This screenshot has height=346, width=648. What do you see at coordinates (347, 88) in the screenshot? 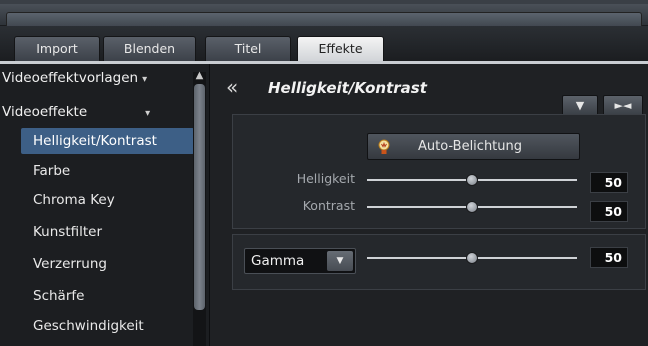
I see `effect-title: Helligkeit/Kontrast` at bounding box center [347, 88].